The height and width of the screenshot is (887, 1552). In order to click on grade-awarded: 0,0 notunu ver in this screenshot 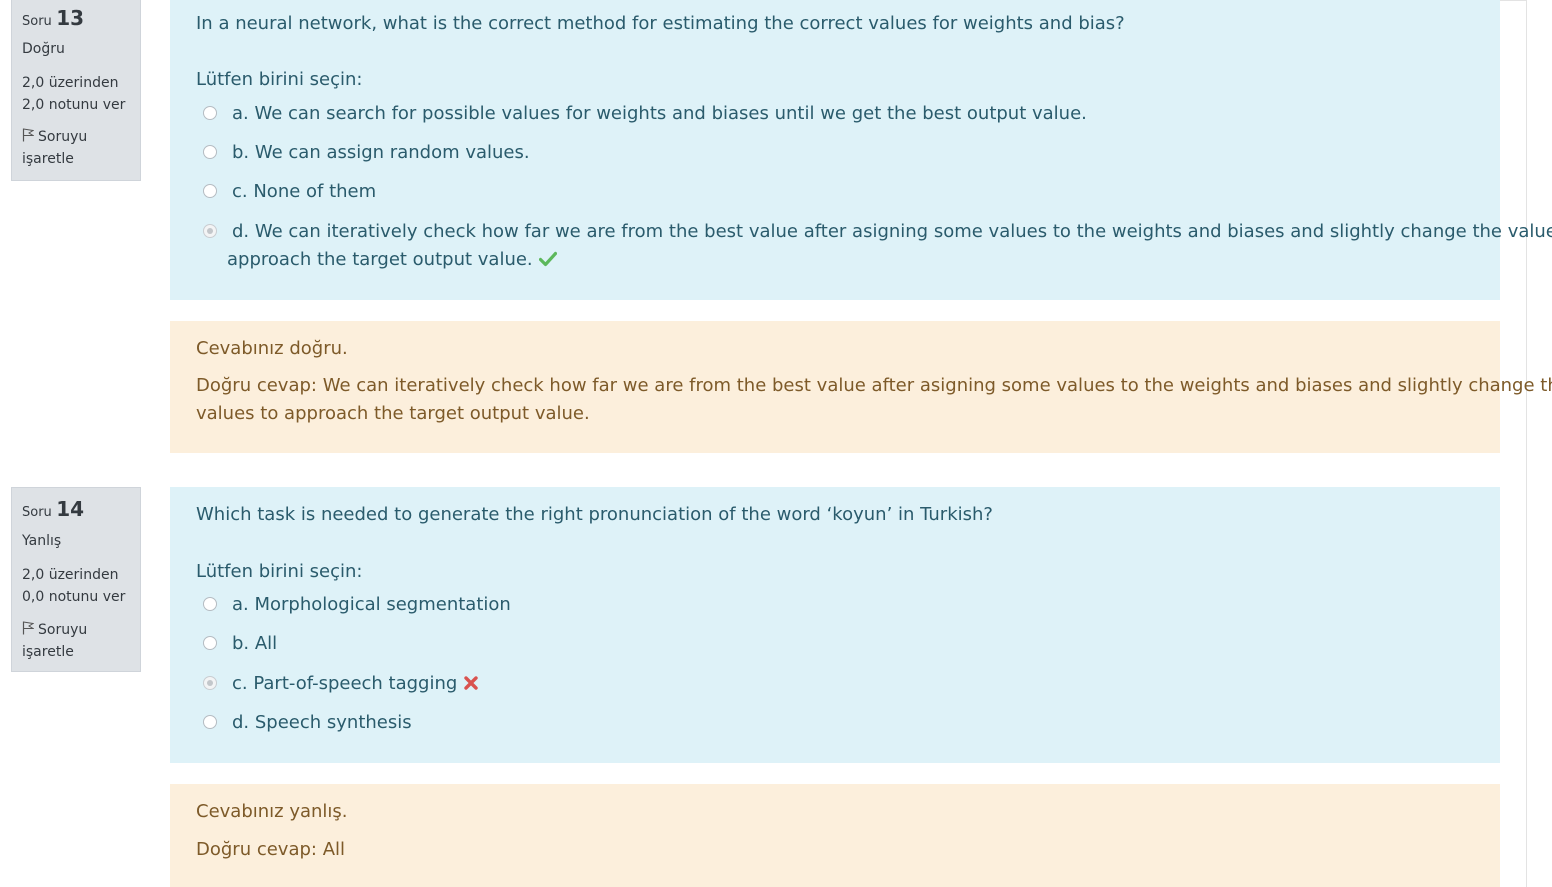, I will do `click(74, 597)`.